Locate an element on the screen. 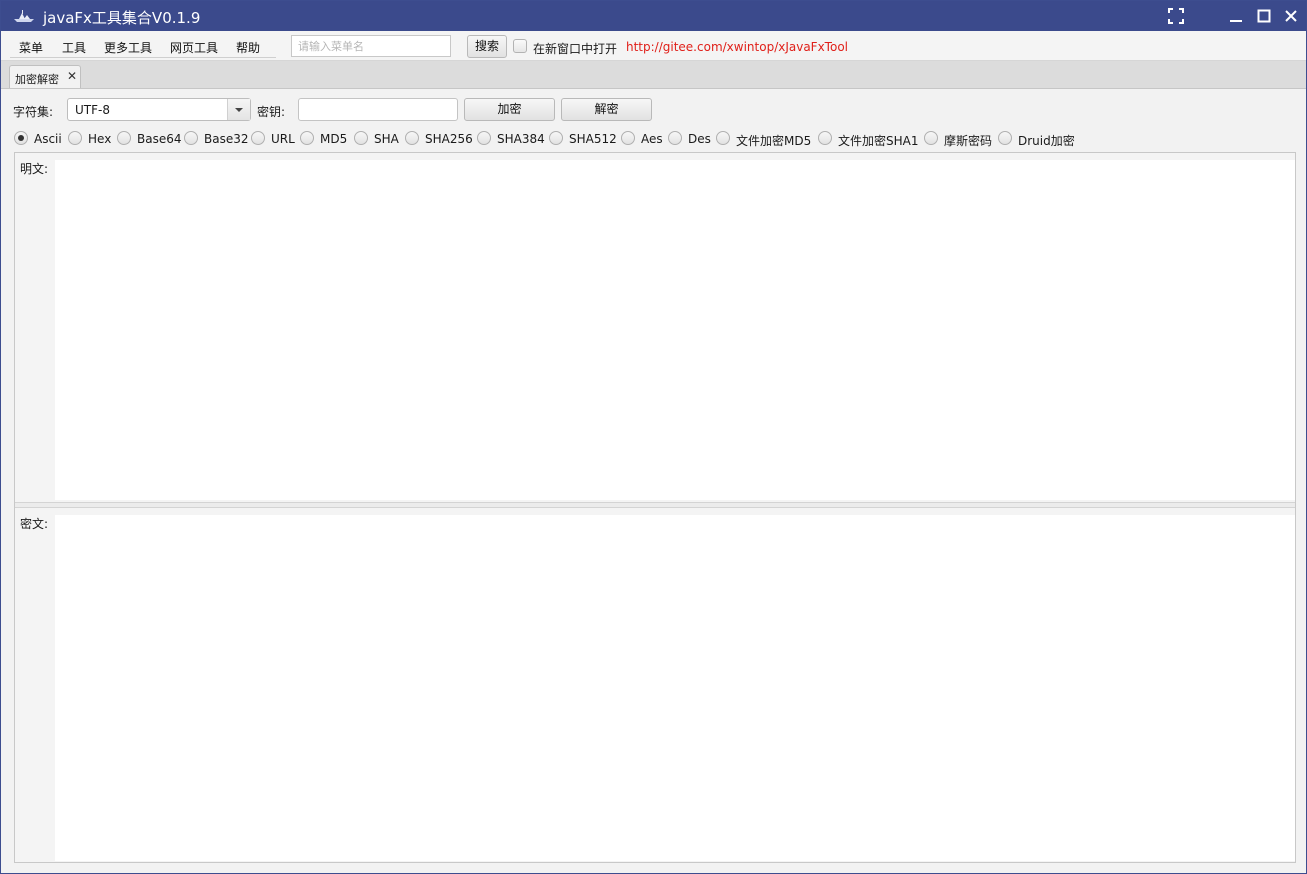 Image resolution: width=1307 pixels, height=874 pixels. split-divider is located at coordinates (655, 505).